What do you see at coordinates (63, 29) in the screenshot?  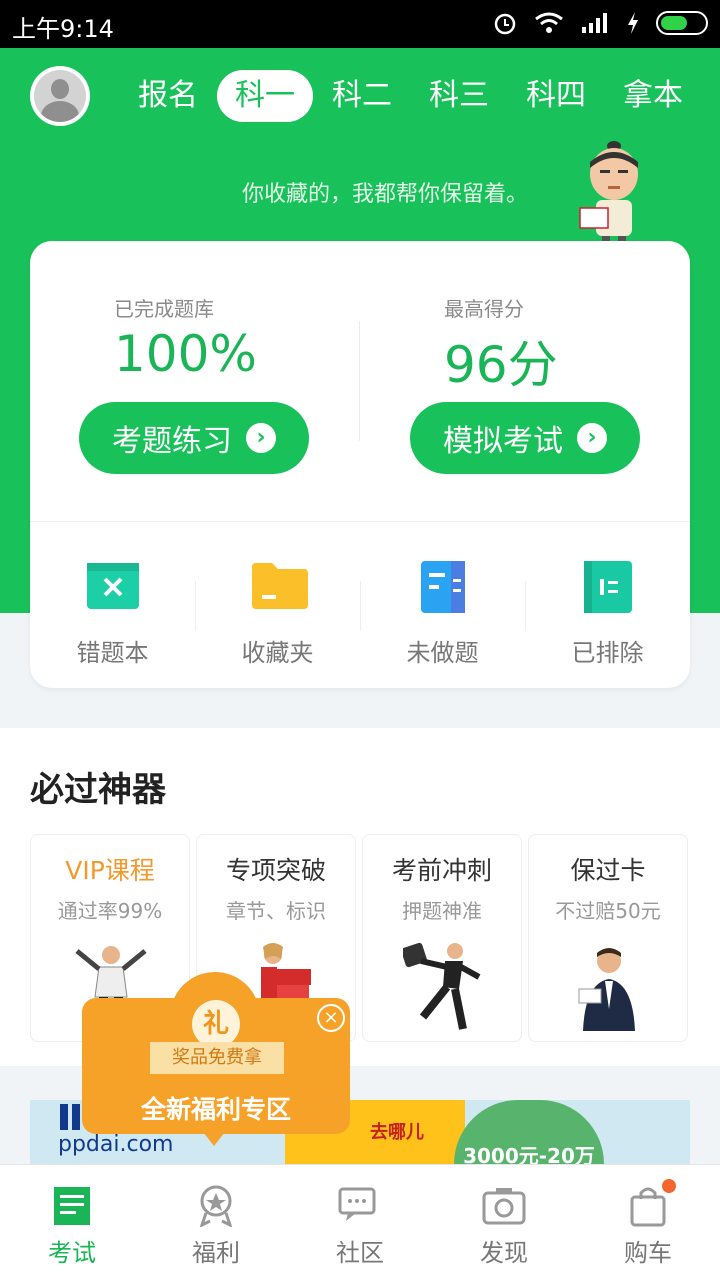 I see `status-time: 上午9:14` at bounding box center [63, 29].